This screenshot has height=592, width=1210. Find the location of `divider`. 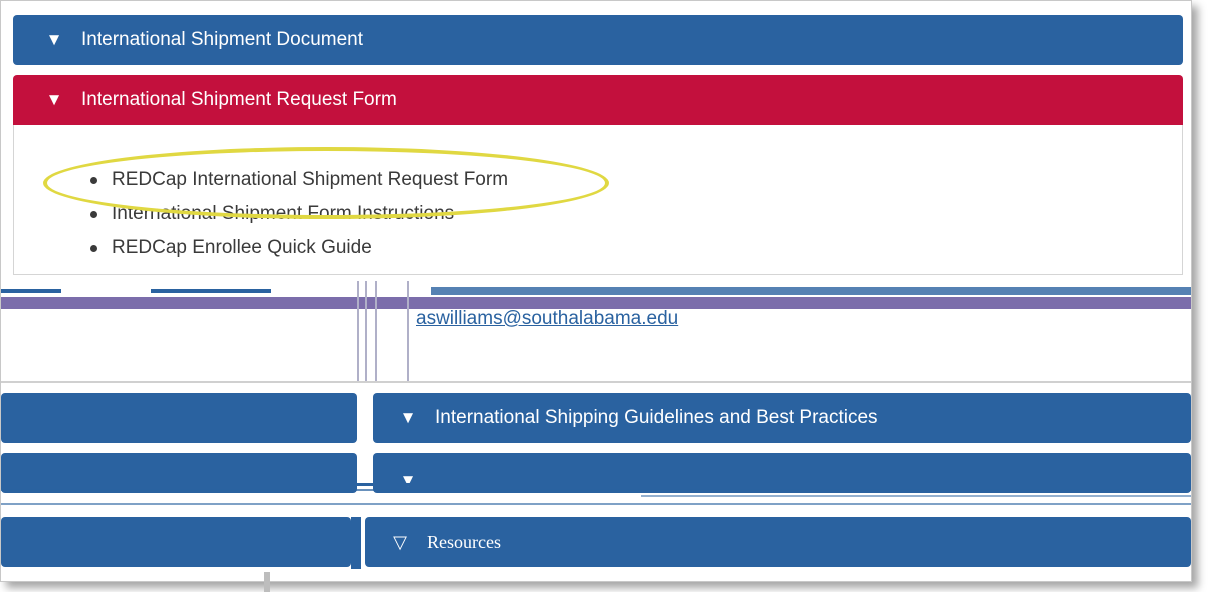

divider is located at coordinates (596, 382).